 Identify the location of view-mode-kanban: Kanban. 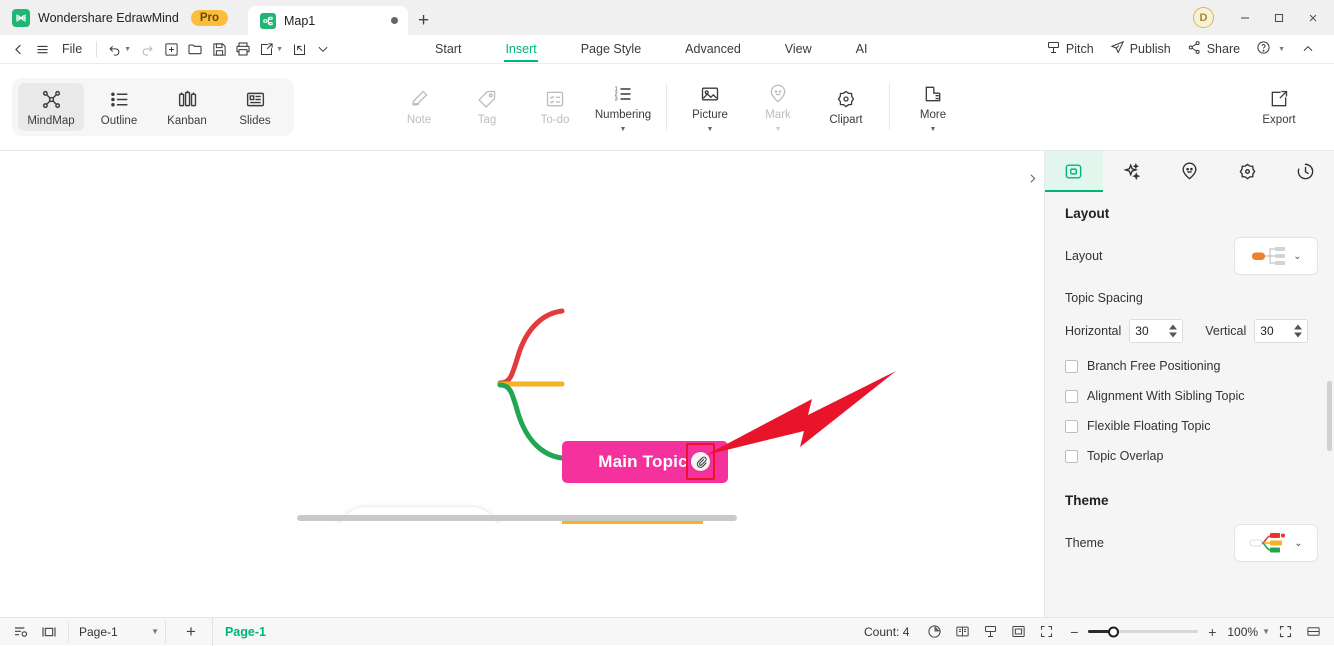
(187, 107).